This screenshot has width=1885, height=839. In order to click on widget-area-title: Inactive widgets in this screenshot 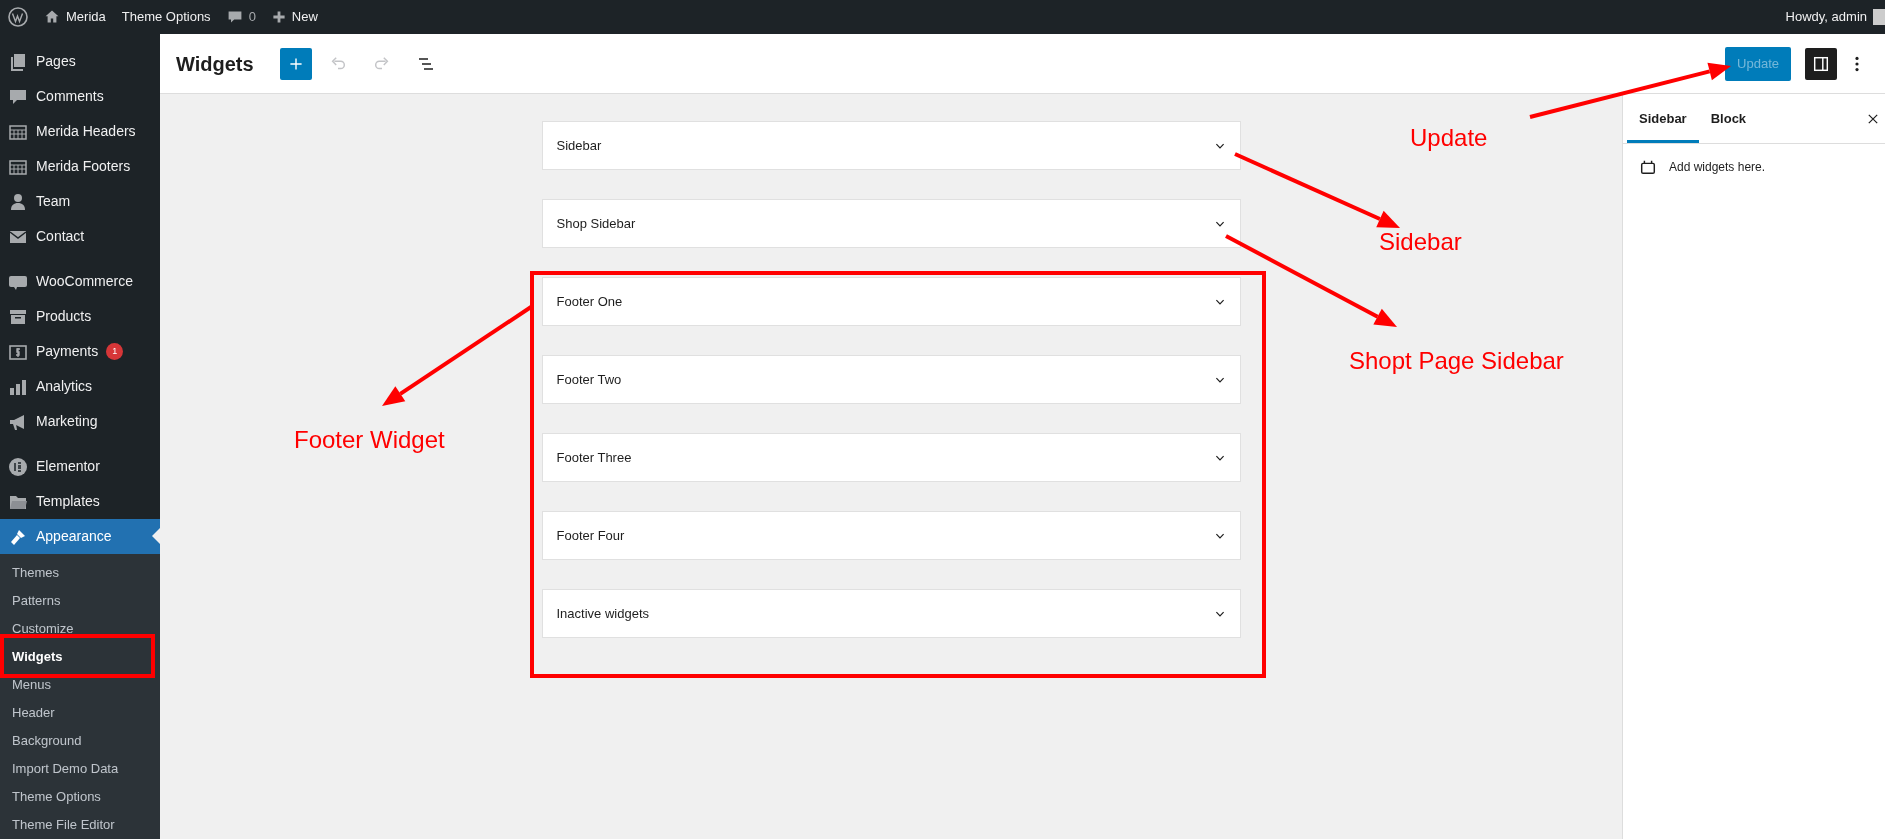, I will do `click(602, 613)`.